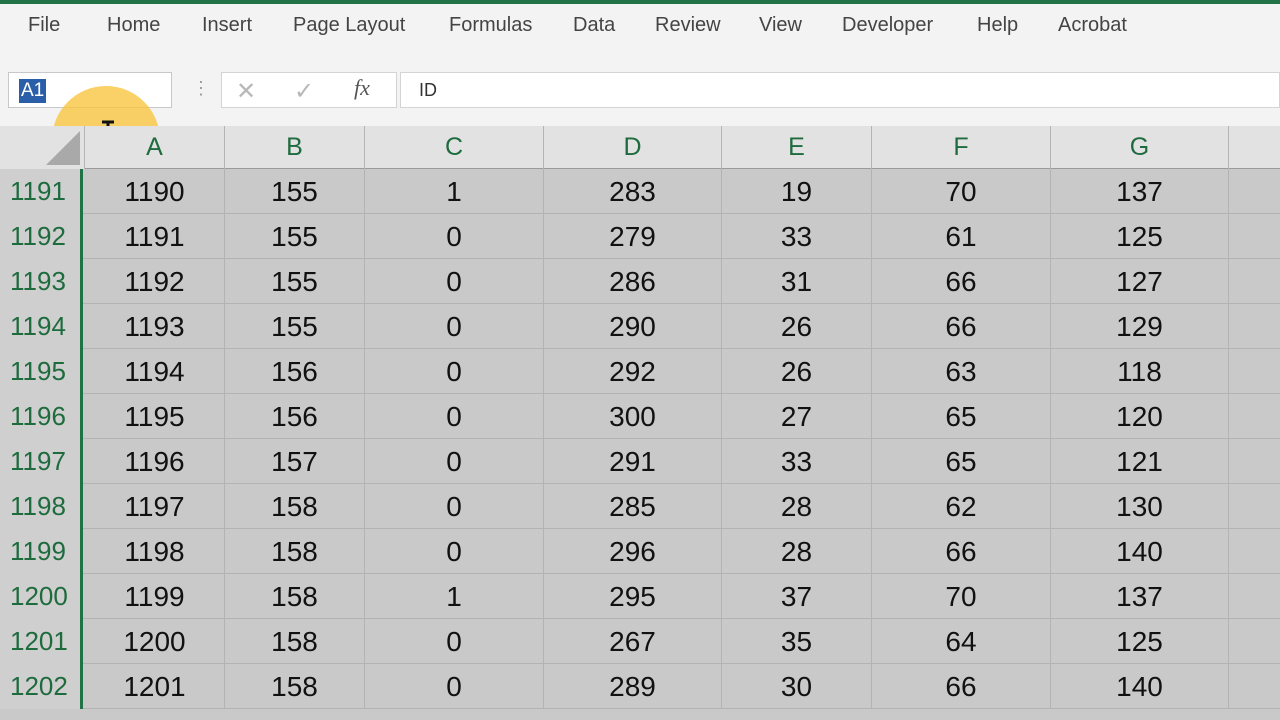 This screenshot has width=1280, height=720. Describe the element at coordinates (155, 147) in the screenshot. I see `column-header-a: A` at that location.